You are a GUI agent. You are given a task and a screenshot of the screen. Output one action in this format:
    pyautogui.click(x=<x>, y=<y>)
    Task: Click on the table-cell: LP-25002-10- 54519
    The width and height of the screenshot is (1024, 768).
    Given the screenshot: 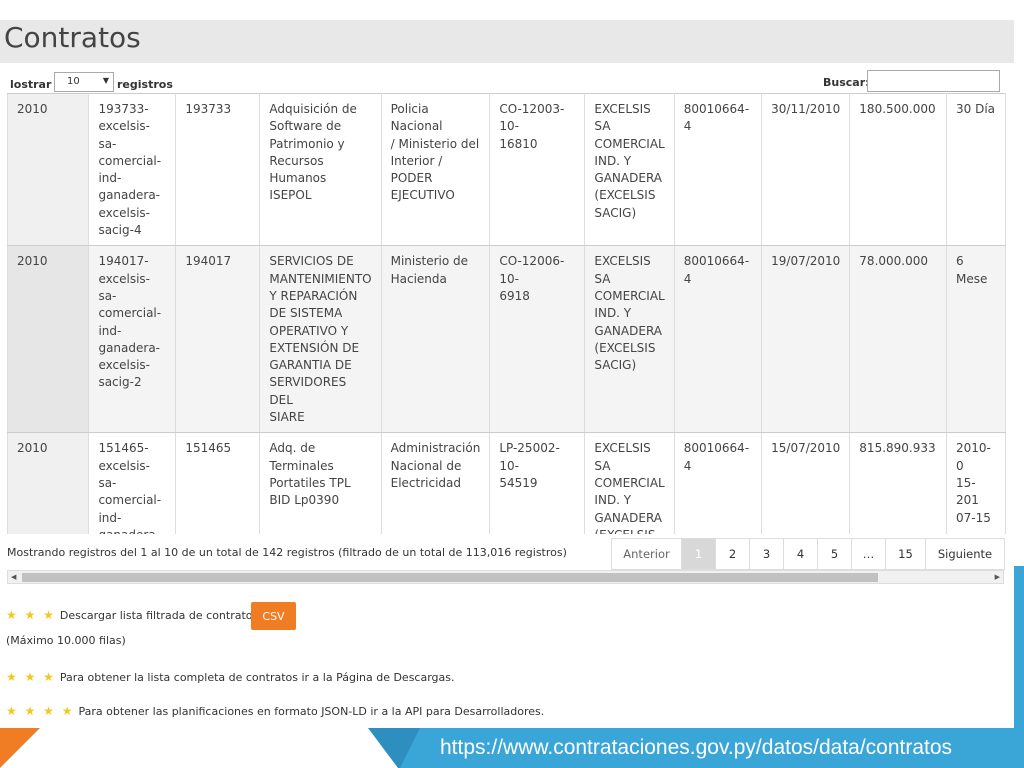 What is the action you would take?
    pyautogui.click(x=537, y=483)
    